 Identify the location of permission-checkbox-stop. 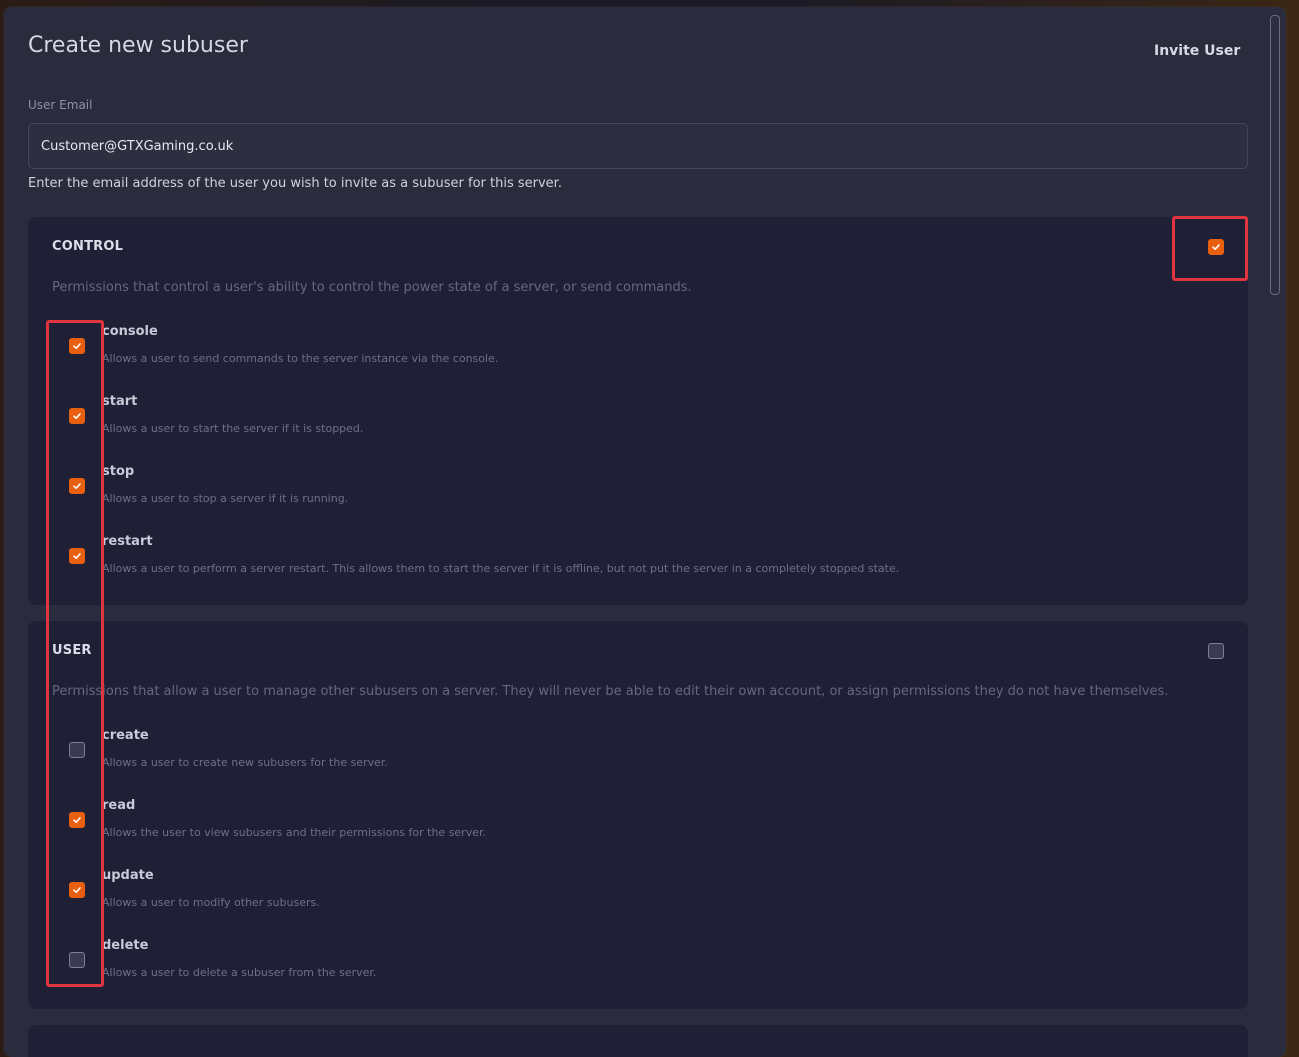
(77, 486).